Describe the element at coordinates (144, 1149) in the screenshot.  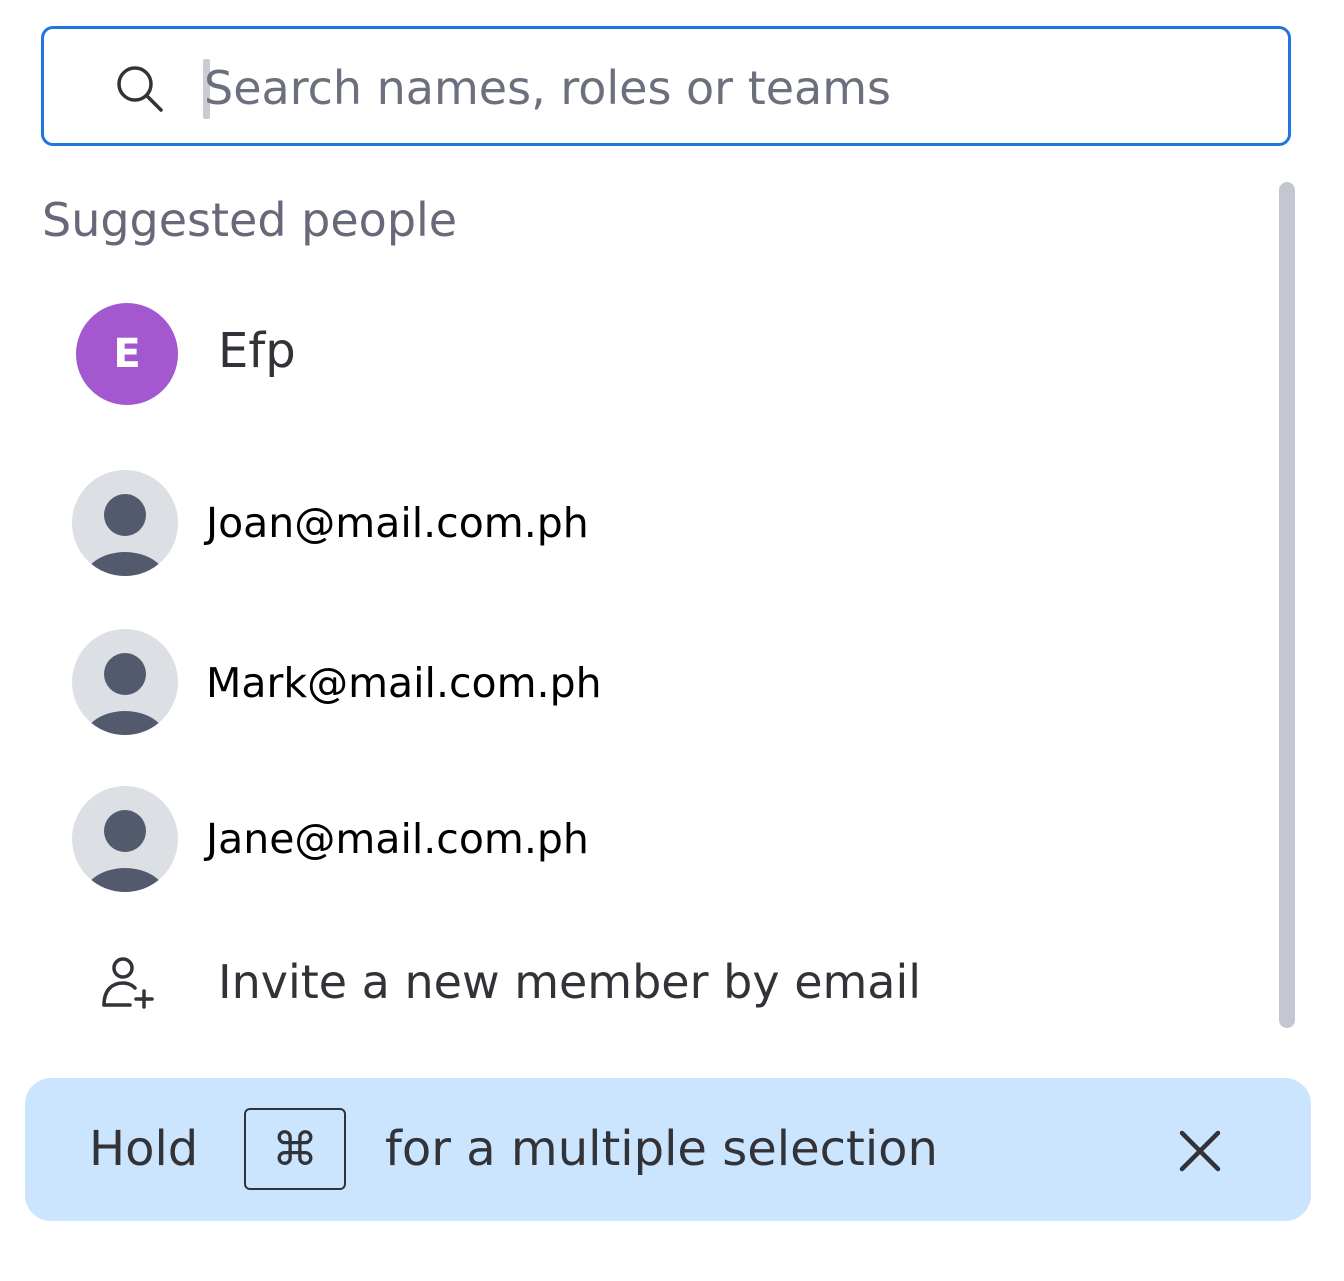
I see `hold-label: Hold` at that location.